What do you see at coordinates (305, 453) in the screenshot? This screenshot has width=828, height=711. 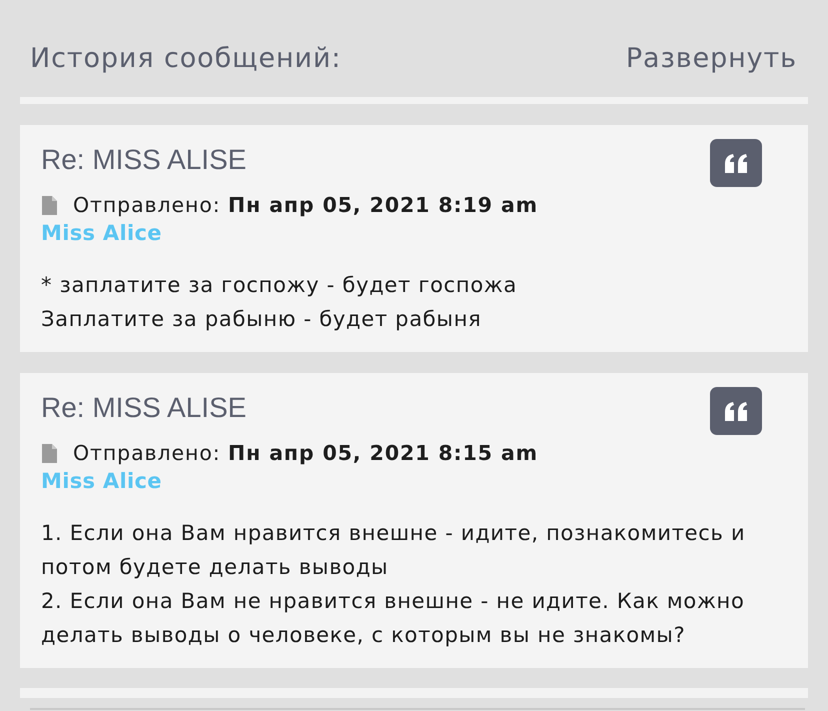 I see `post-meta: Отправлено: Пн апр 05, 2021 8:15 am` at bounding box center [305, 453].